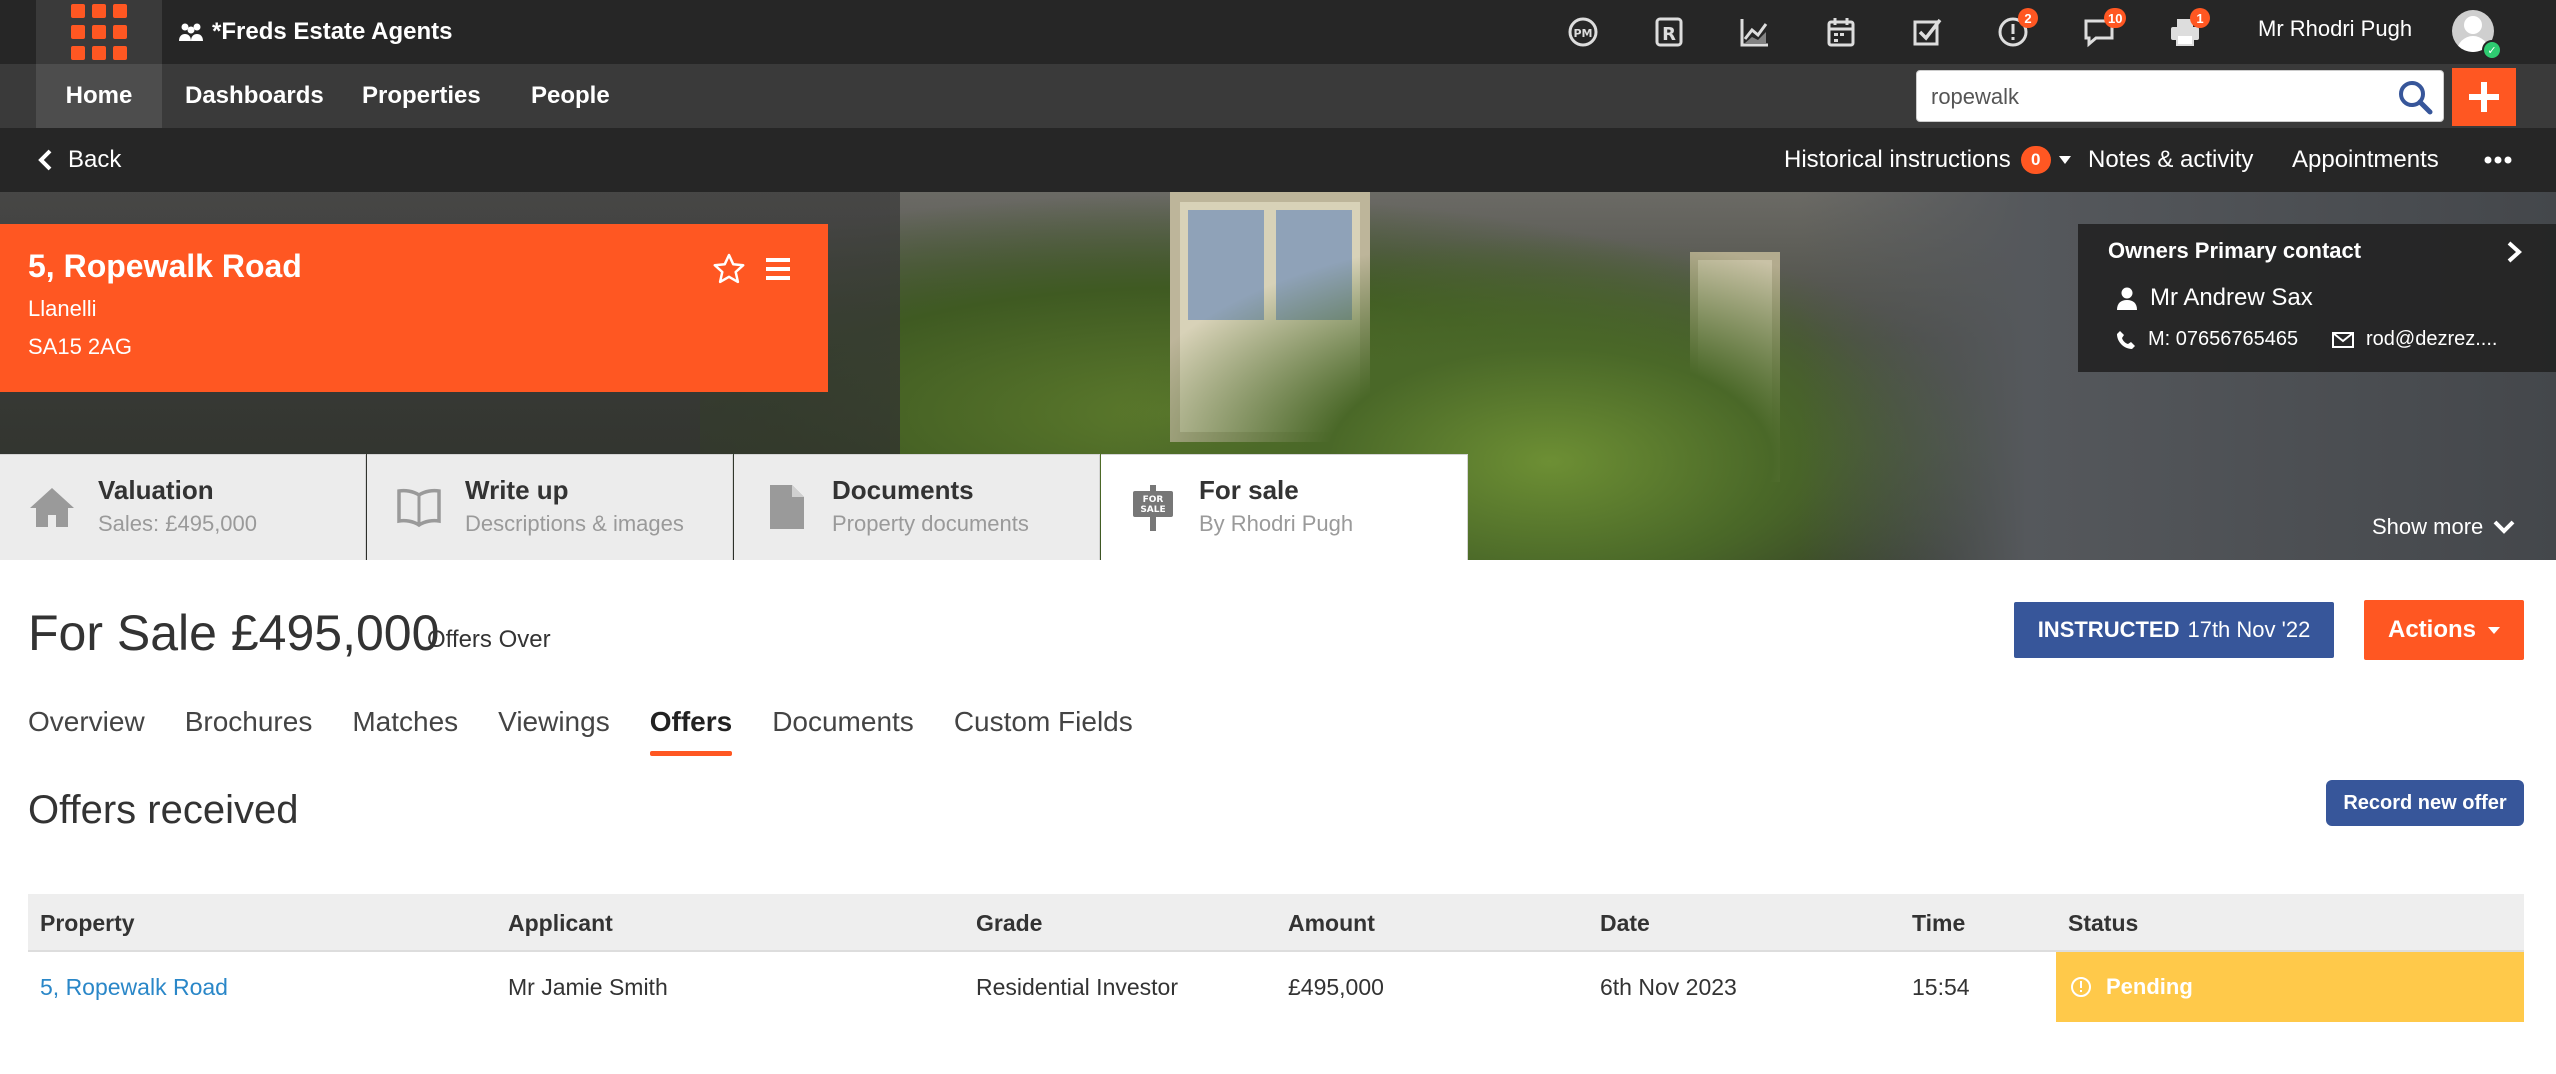 The height and width of the screenshot is (1074, 2556). What do you see at coordinates (574, 523) in the screenshot?
I see `stage-subtitle: Descriptions & images` at bounding box center [574, 523].